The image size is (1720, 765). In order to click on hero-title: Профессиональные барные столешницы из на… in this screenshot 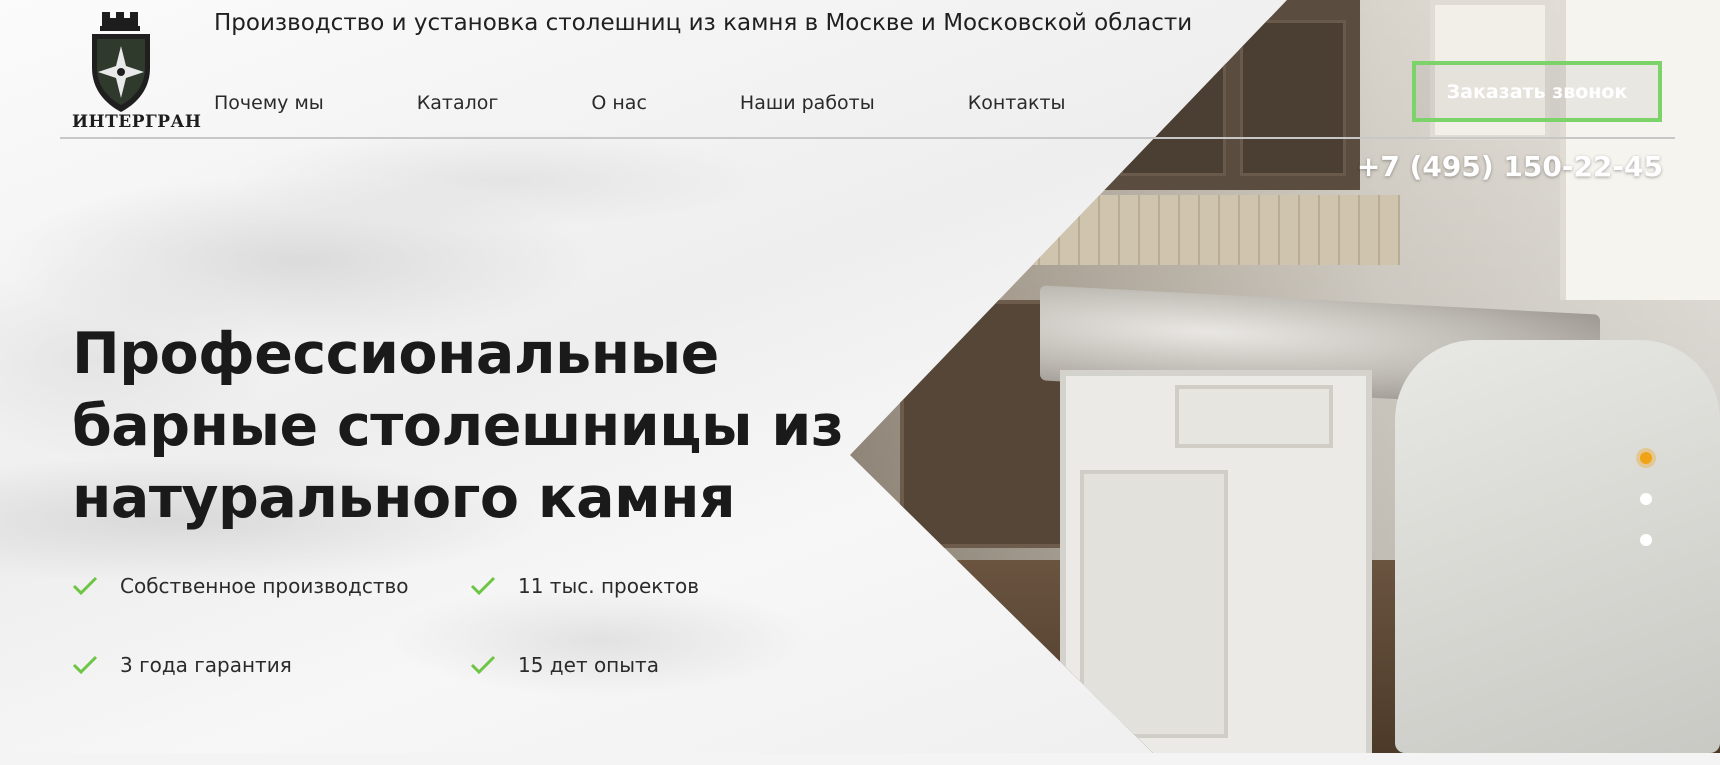, I will do `click(458, 426)`.